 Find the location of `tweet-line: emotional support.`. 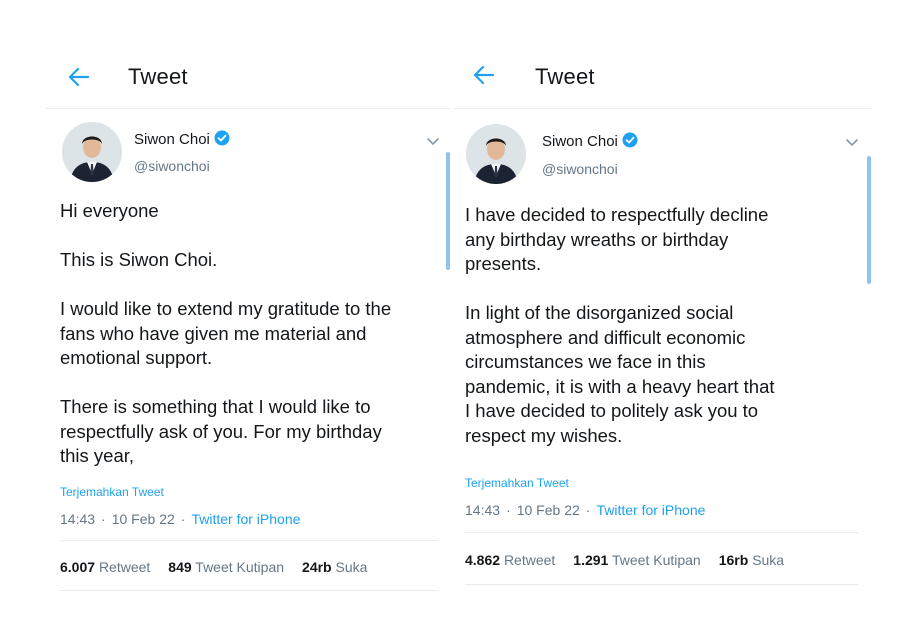

tweet-line: emotional support. is located at coordinates (136, 357).